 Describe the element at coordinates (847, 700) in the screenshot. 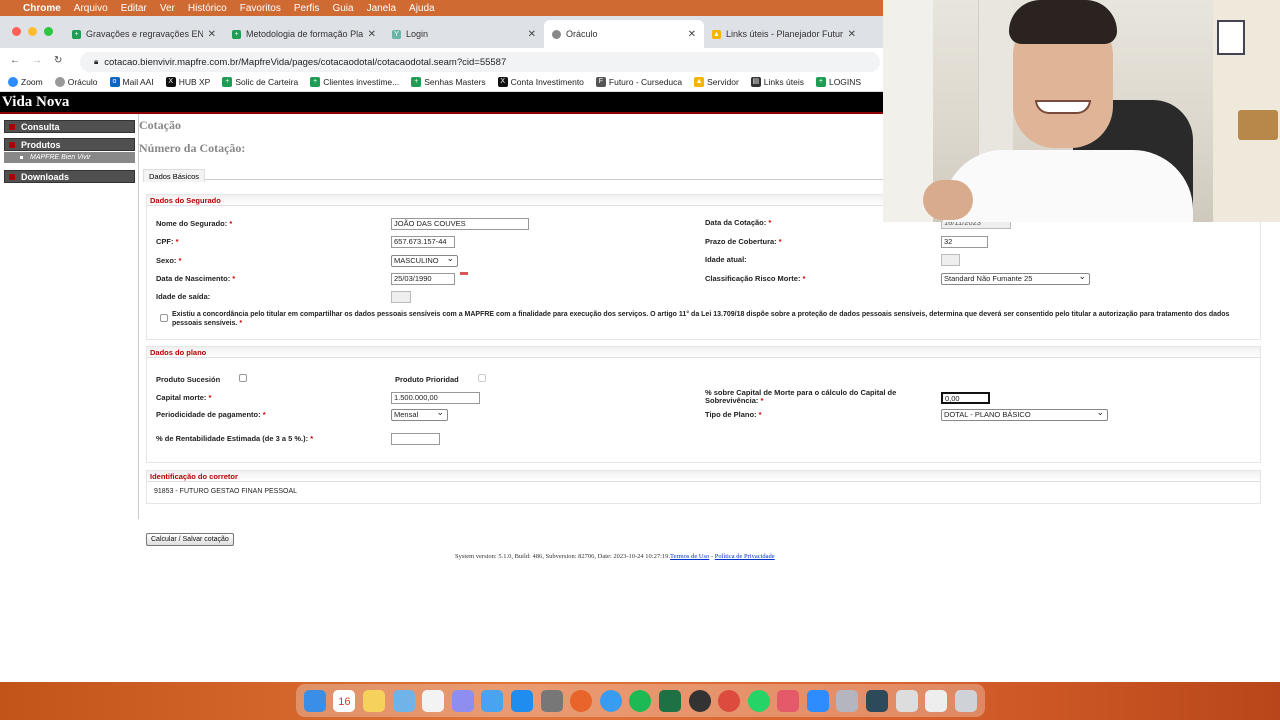

I see `preview-icon` at that location.